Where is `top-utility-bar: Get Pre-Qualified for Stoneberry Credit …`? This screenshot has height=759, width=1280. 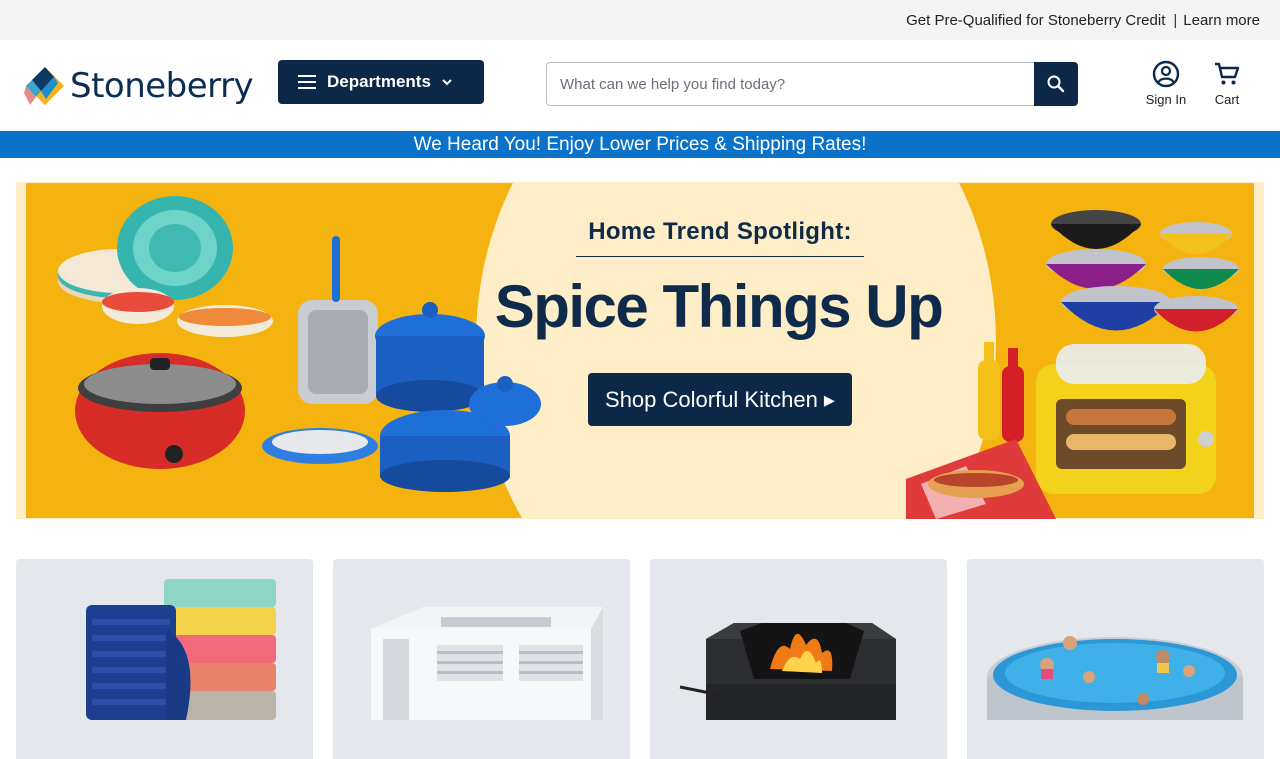
top-utility-bar: Get Pre-Qualified for Stoneberry Credit … is located at coordinates (640, 20).